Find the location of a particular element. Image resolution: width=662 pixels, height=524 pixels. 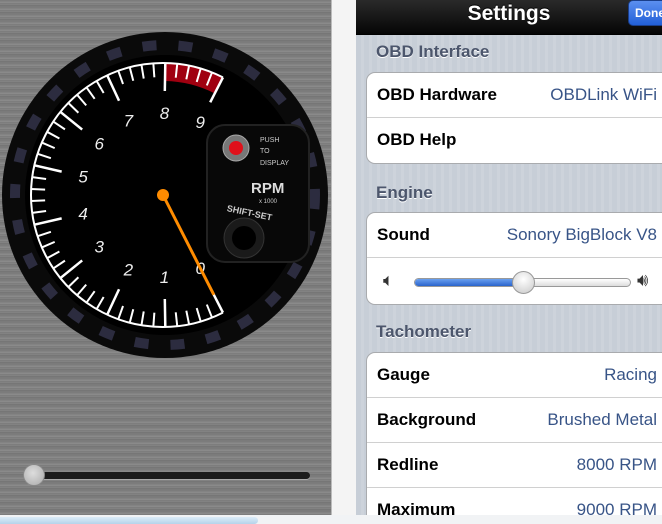

section-header-engine: Engine is located at coordinates (404, 192).